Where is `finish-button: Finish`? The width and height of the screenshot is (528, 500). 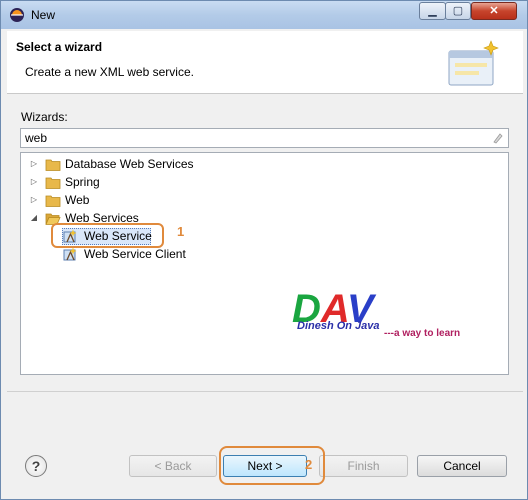 finish-button: Finish is located at coordinates (363, 466).